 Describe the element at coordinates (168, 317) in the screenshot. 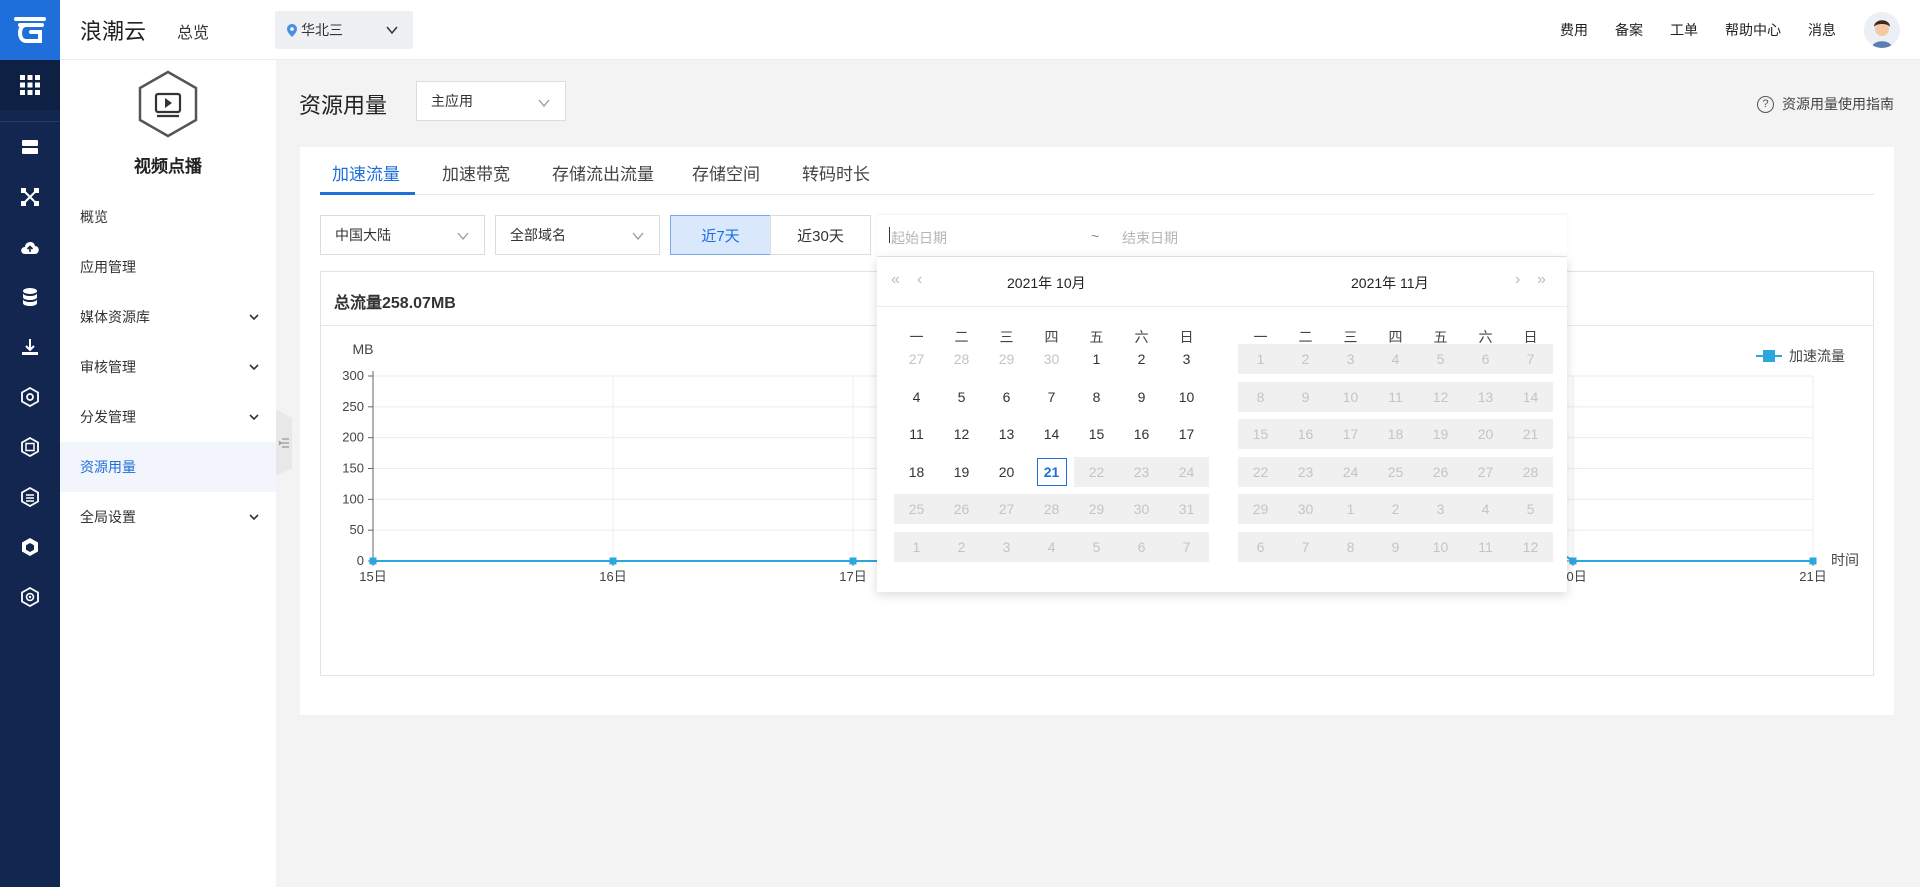

I see `menu-item-media-library: 媒体资源库` at that location.